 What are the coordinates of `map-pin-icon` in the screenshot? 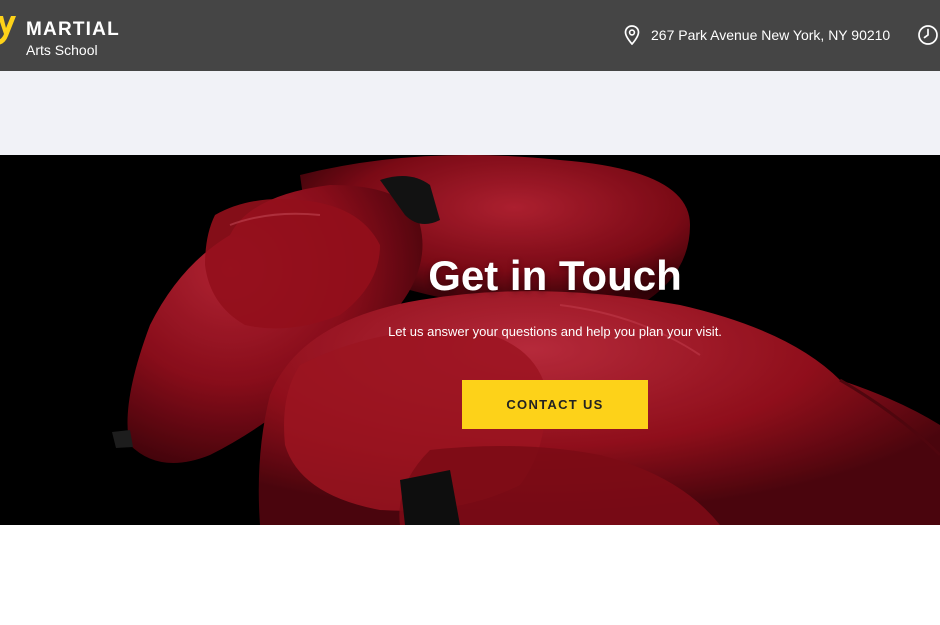 It's located at (632, 35).